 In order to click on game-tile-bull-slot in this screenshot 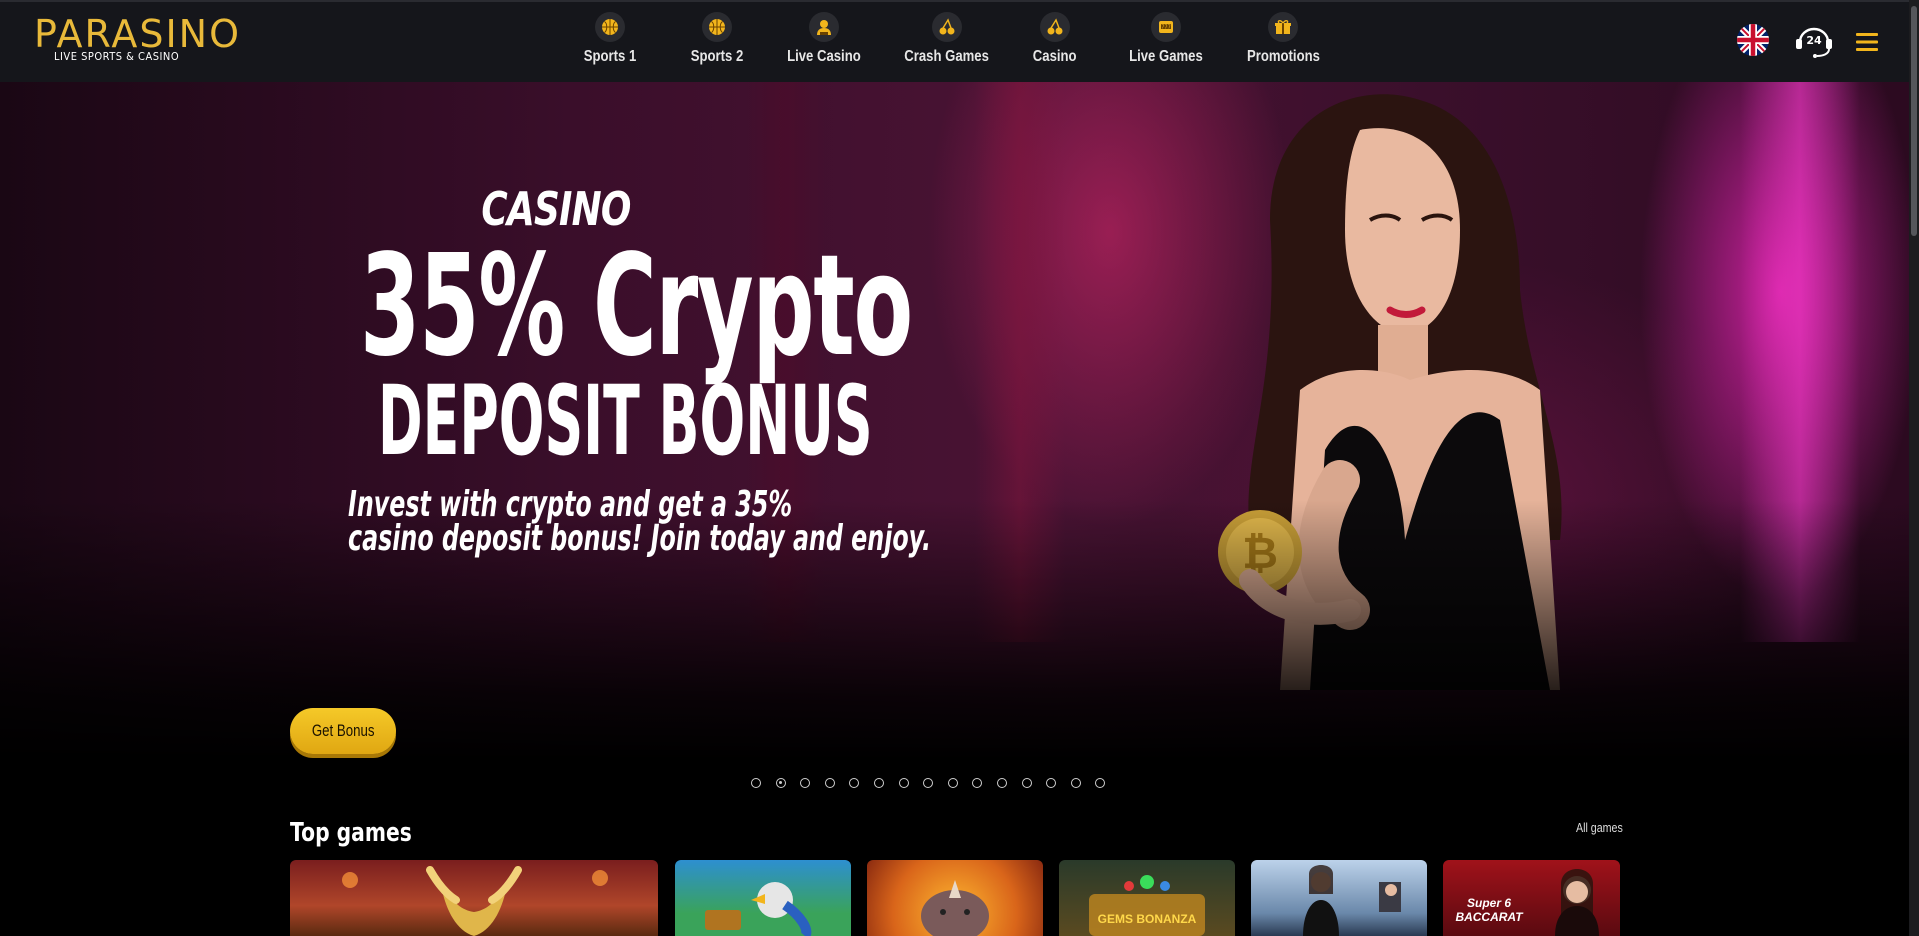, I will do `click(474, 898)`.